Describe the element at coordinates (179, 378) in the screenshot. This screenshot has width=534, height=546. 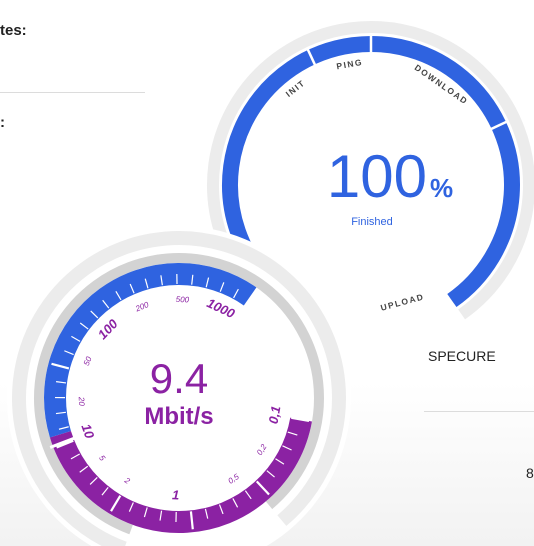
I see `speed-value: 9.4` at that location.